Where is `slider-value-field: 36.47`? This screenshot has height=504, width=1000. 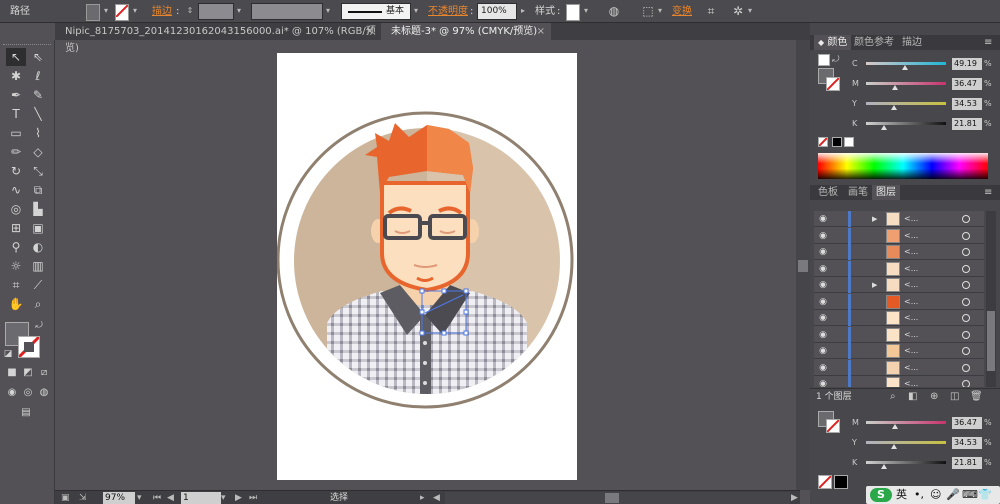
slider-value-field: 36.47 is located at coordinates (967, 84).